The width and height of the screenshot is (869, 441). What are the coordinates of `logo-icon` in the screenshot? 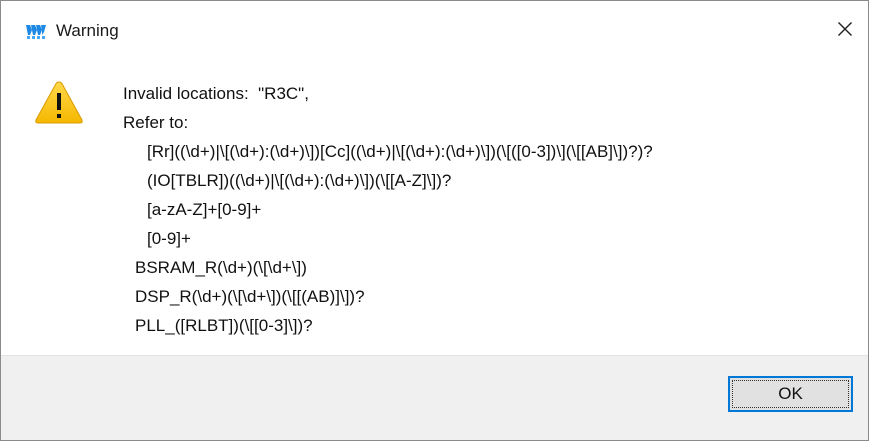 It's located at (36, 31).